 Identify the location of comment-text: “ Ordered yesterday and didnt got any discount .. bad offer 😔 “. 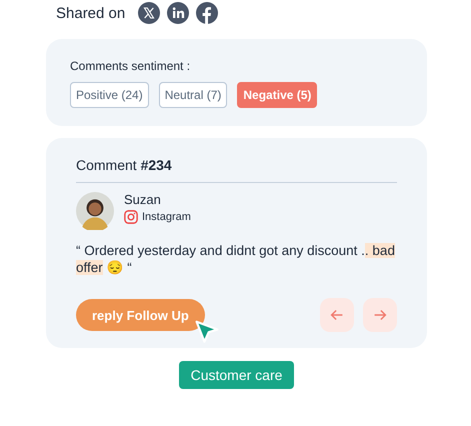
(236, 259).